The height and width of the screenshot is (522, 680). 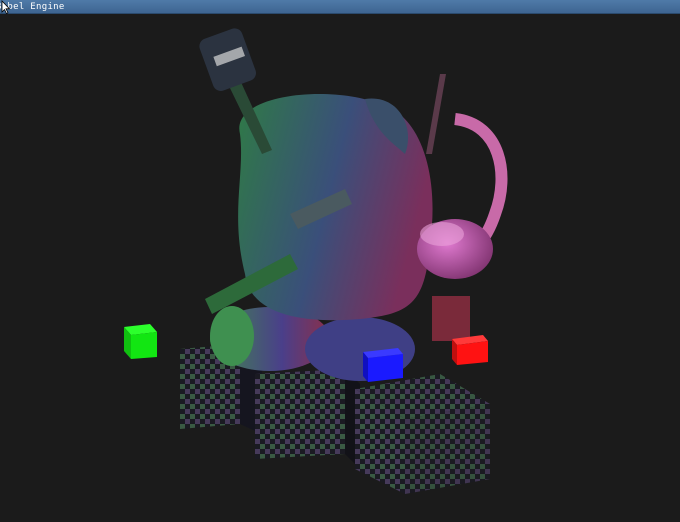 What do you see at coordinates (140, 341) in the screenshot?
I see `green-light-cube` at bounding box center [140, 341].